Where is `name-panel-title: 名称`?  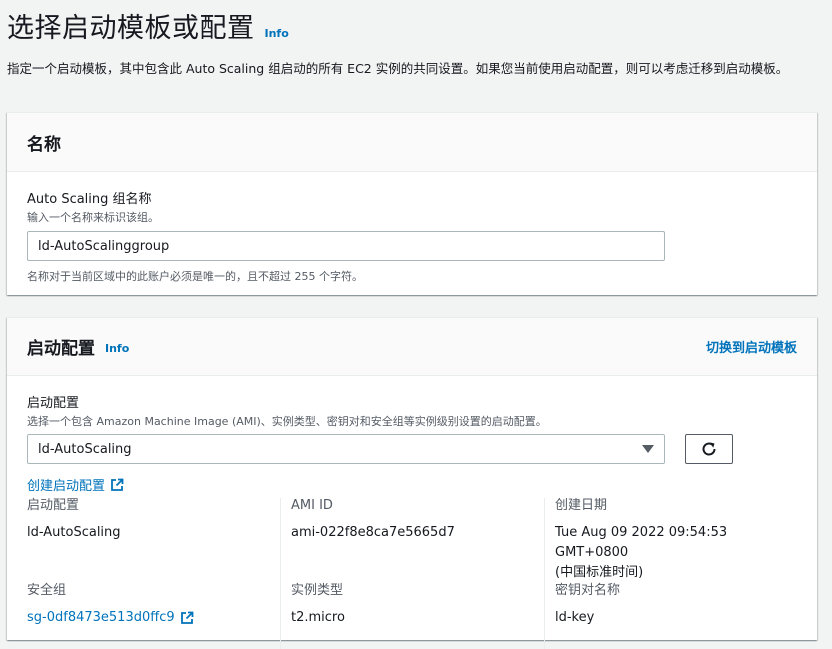 name-panel-title: 名称 is located at coordinates (44, 144).